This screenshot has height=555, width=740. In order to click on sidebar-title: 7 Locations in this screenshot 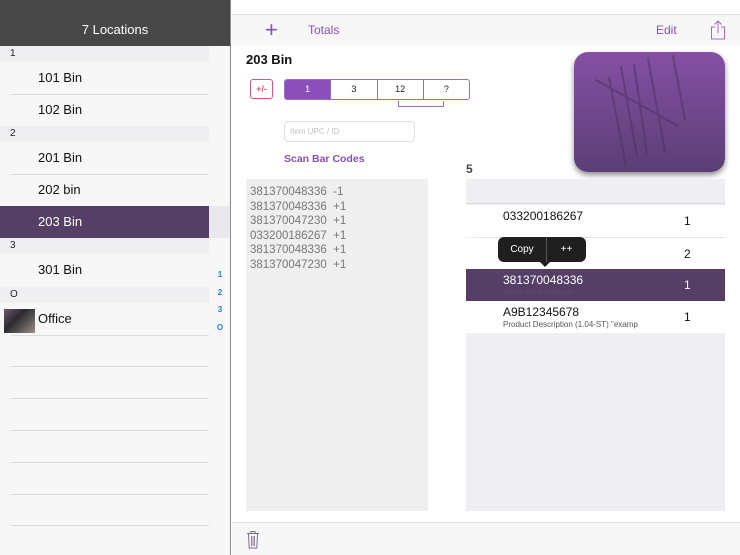, I will do `click(115, 29)`.